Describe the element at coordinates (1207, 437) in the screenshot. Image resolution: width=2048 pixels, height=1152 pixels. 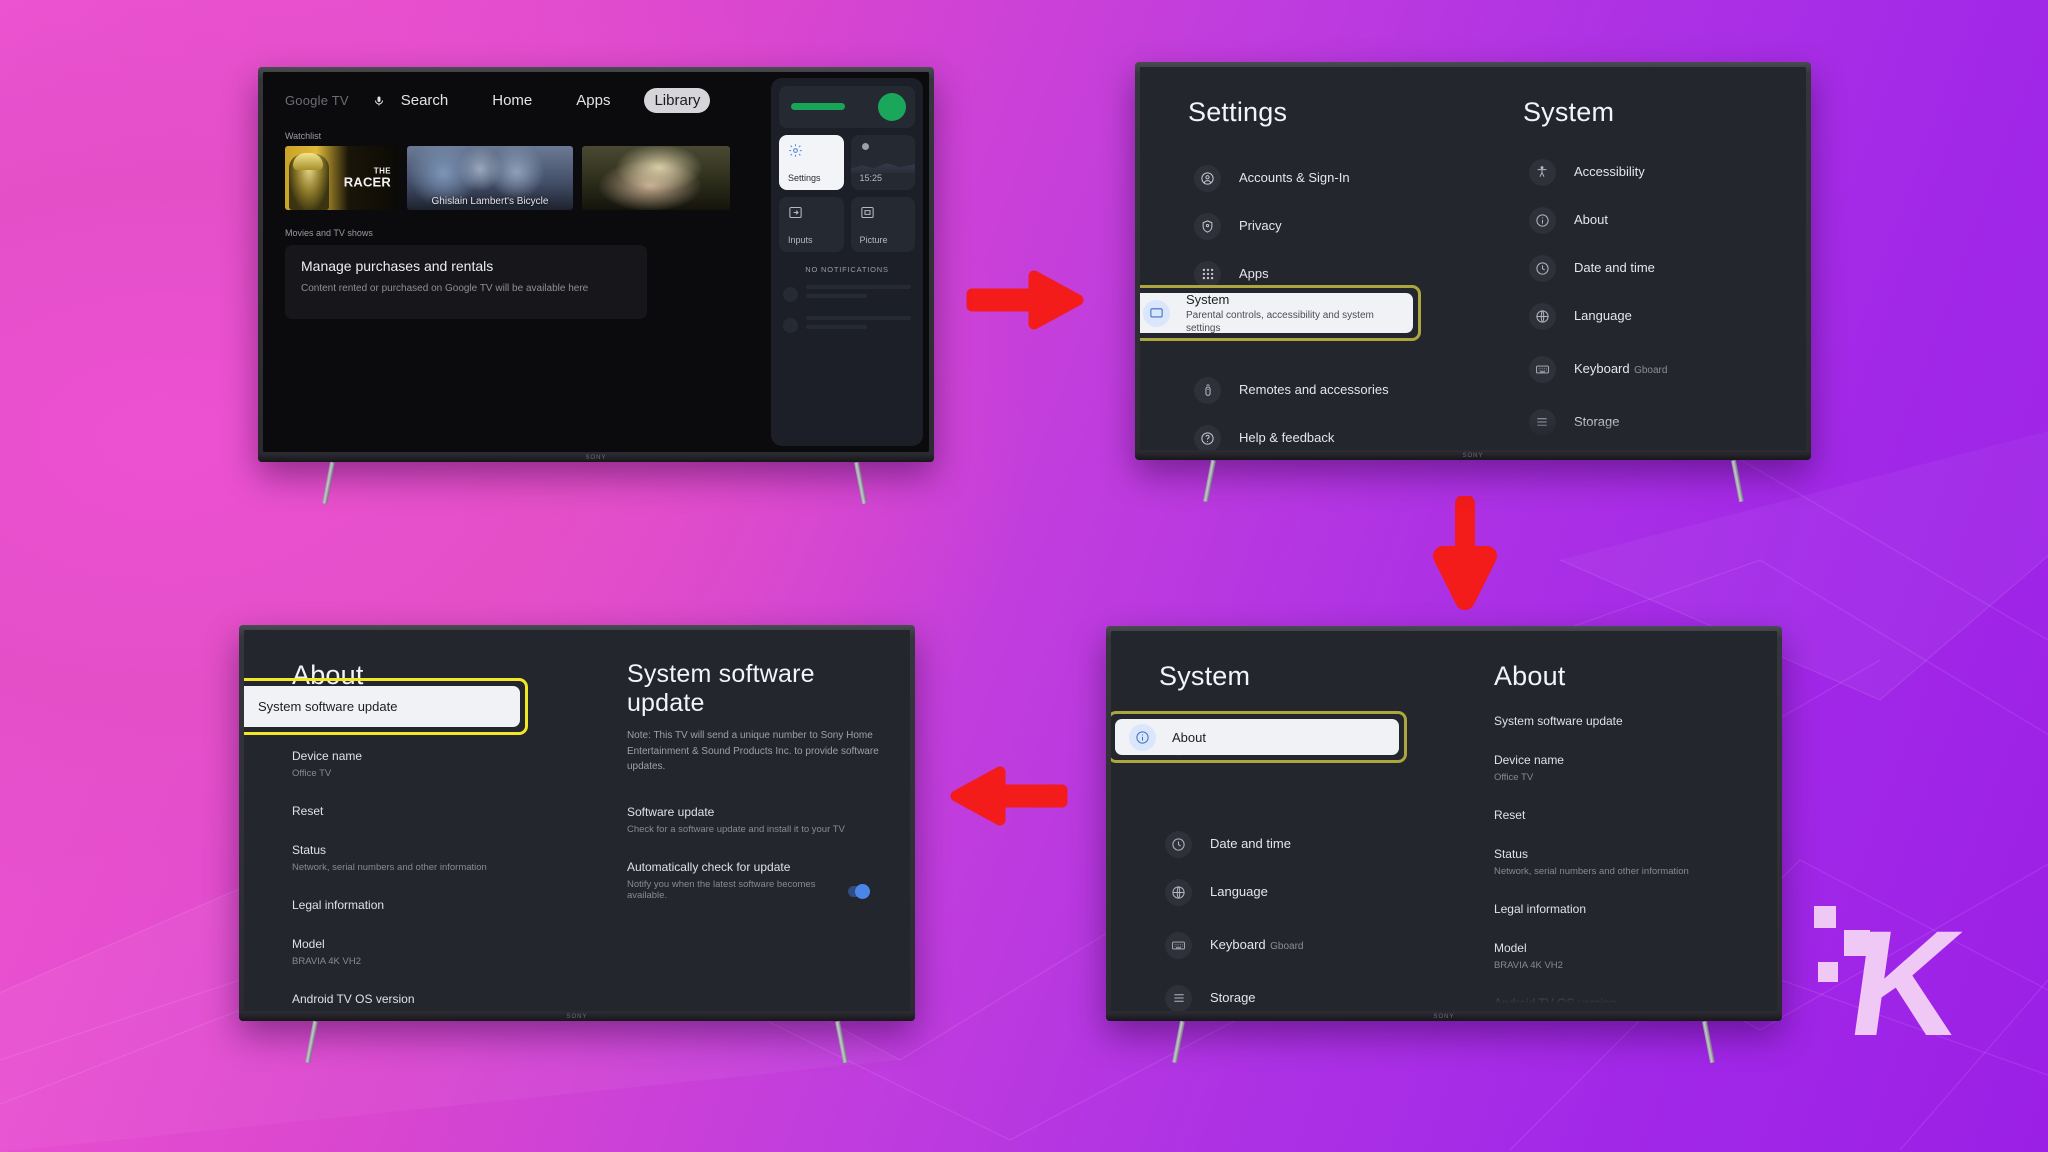
I see `help-icon` at that location.